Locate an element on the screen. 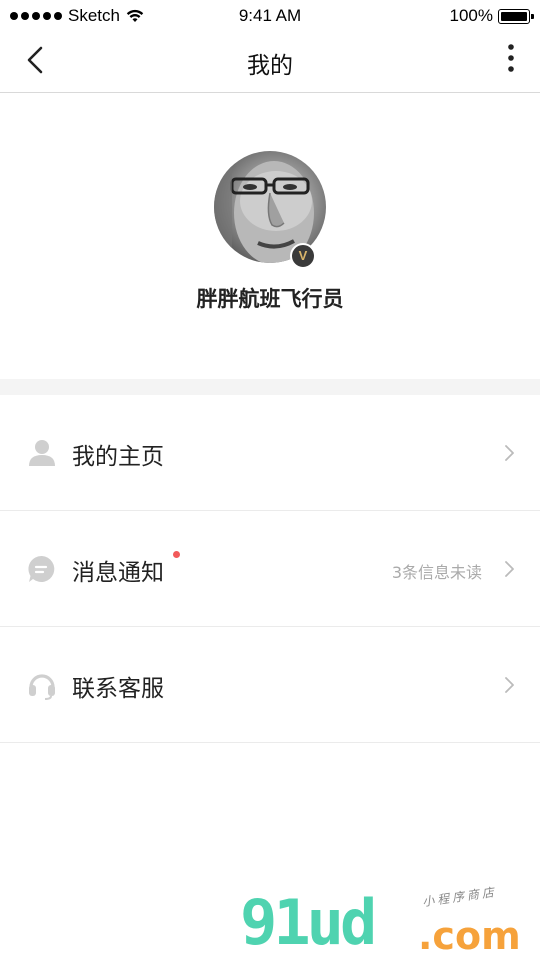 Image resolution: width=540 pixels, height=960 pixels. menu-item-label: 联系客服 is located at coordinates (118, 689).